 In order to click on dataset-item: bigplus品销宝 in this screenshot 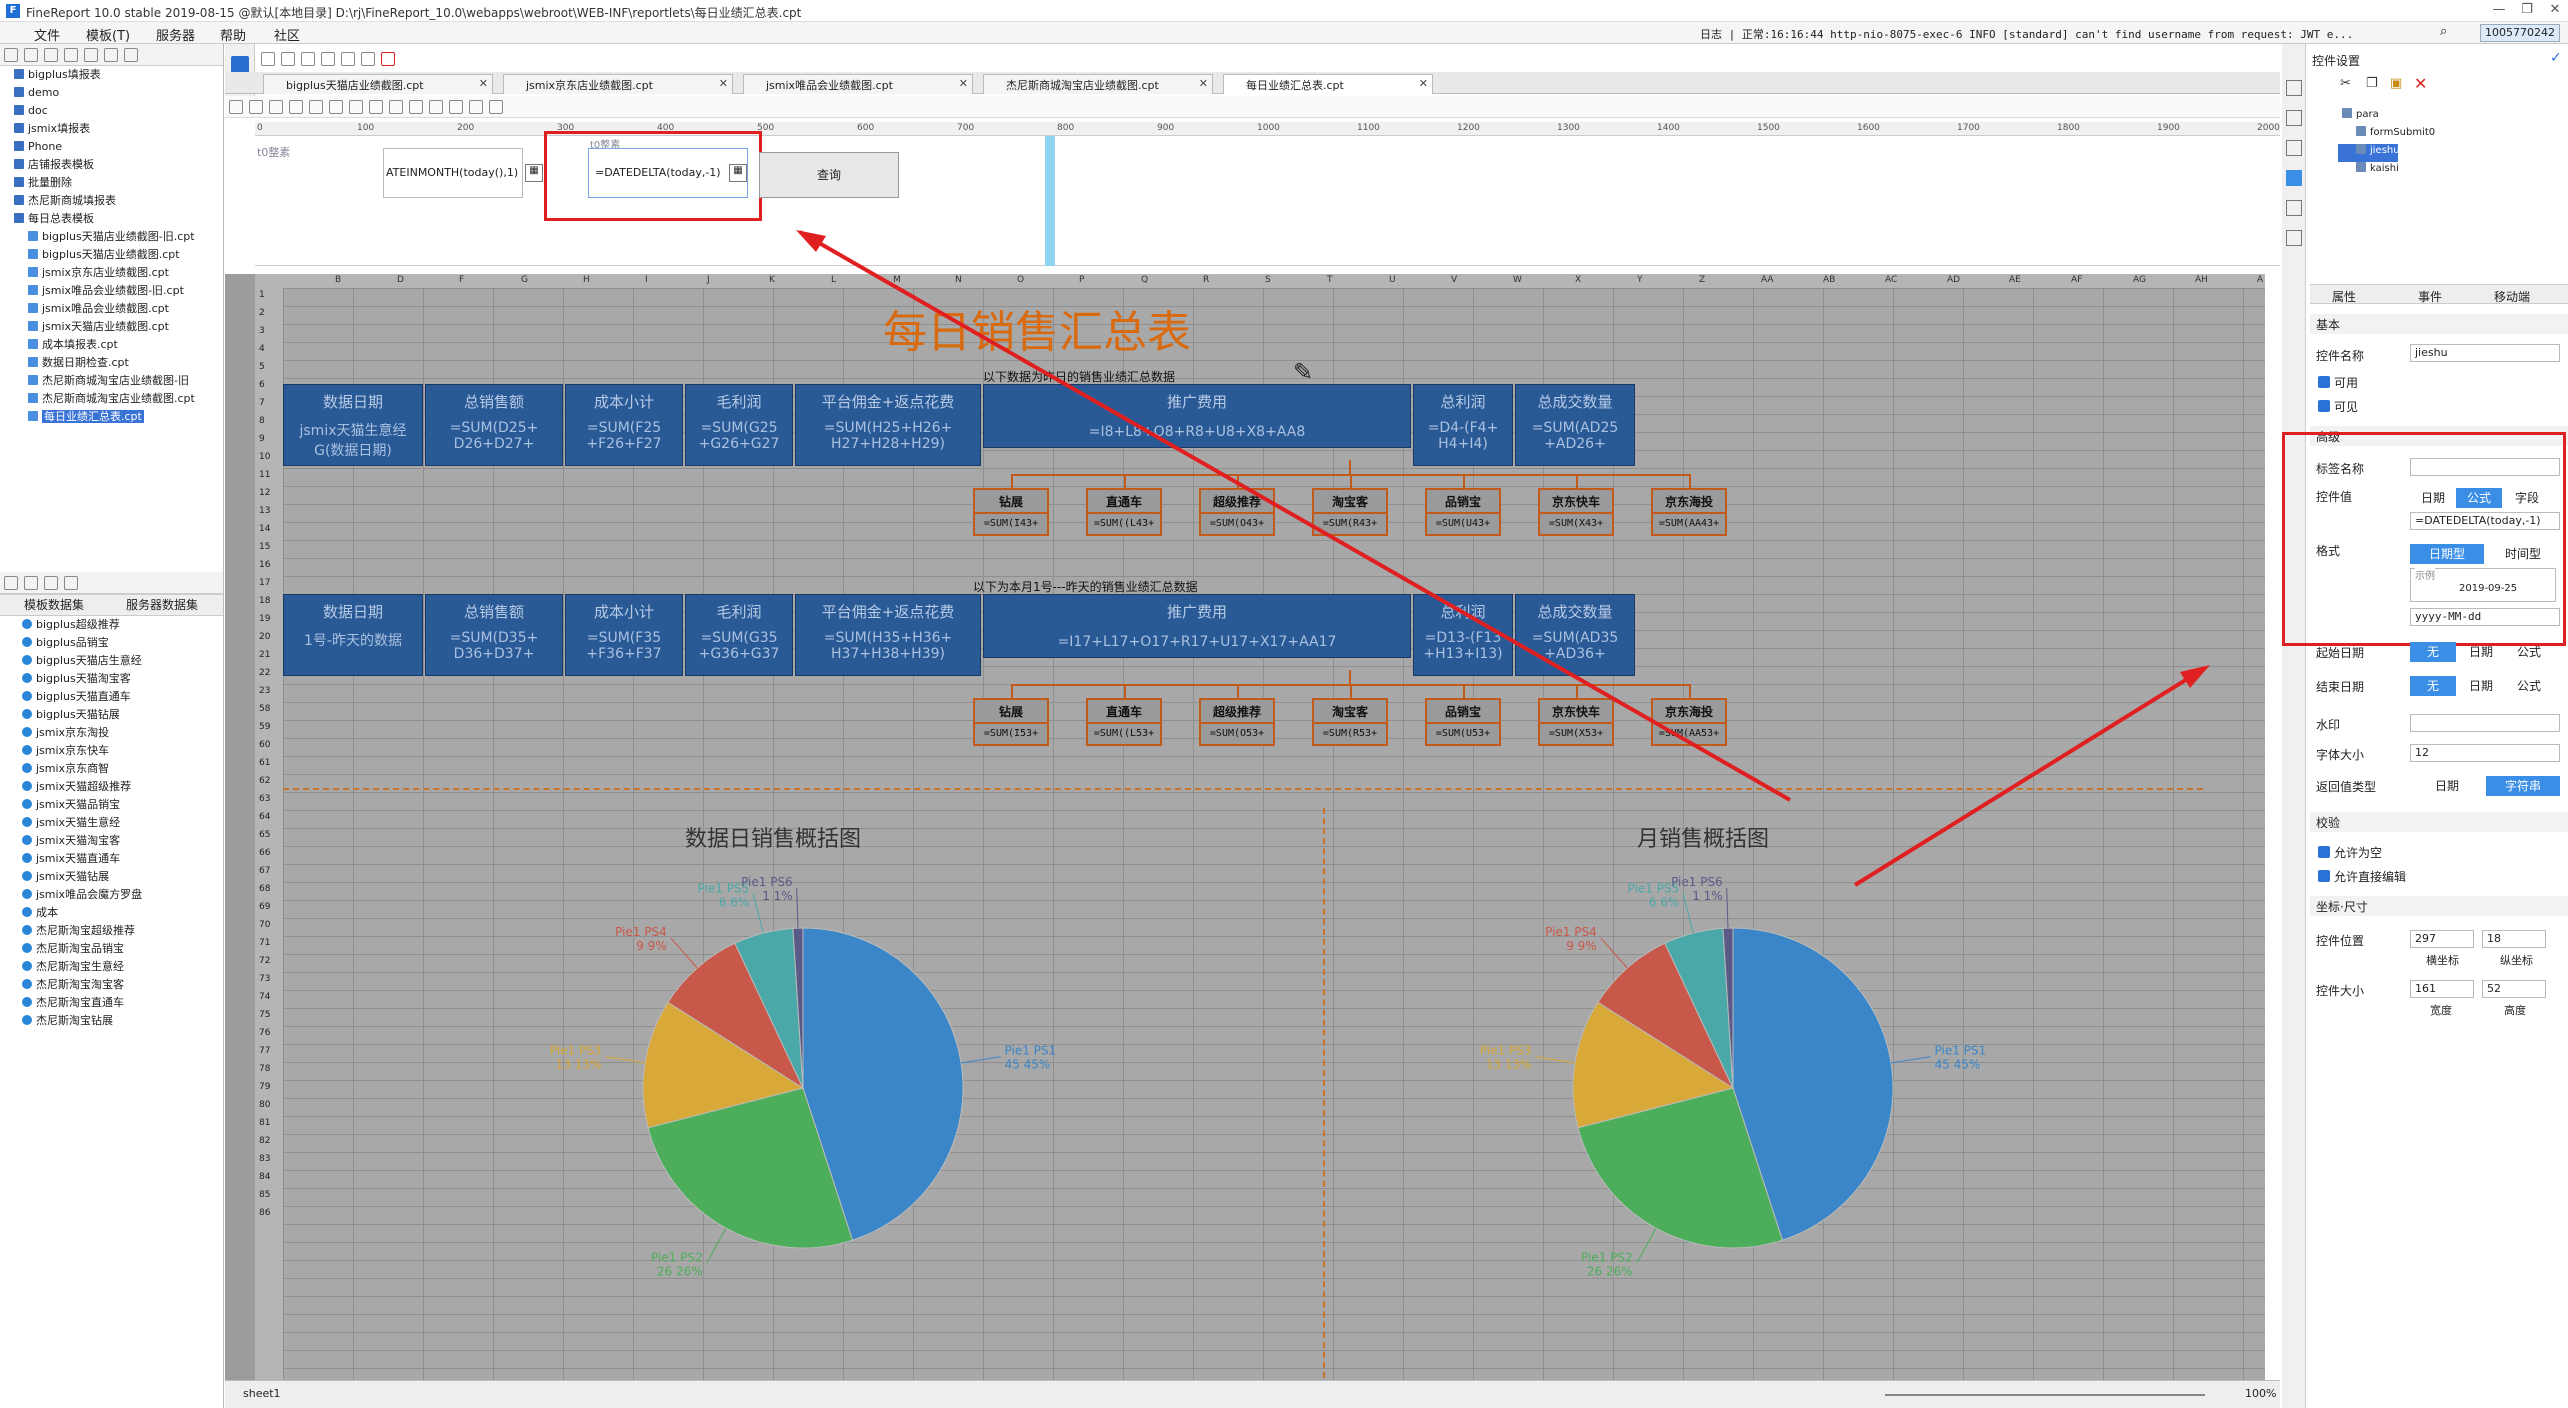, I will do `click(111, 643)`.